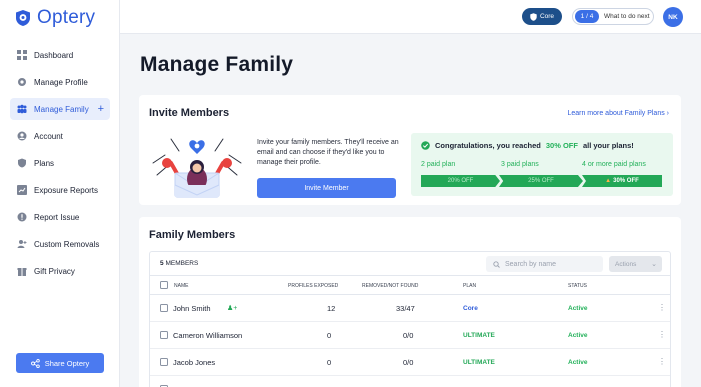  What do you see at coordinates (410, 362) in the screenshot?
I see `table-row: Jacob Jones 0 0/0 ULTIMATE Active ⋮` at bounding box center [410, 362].